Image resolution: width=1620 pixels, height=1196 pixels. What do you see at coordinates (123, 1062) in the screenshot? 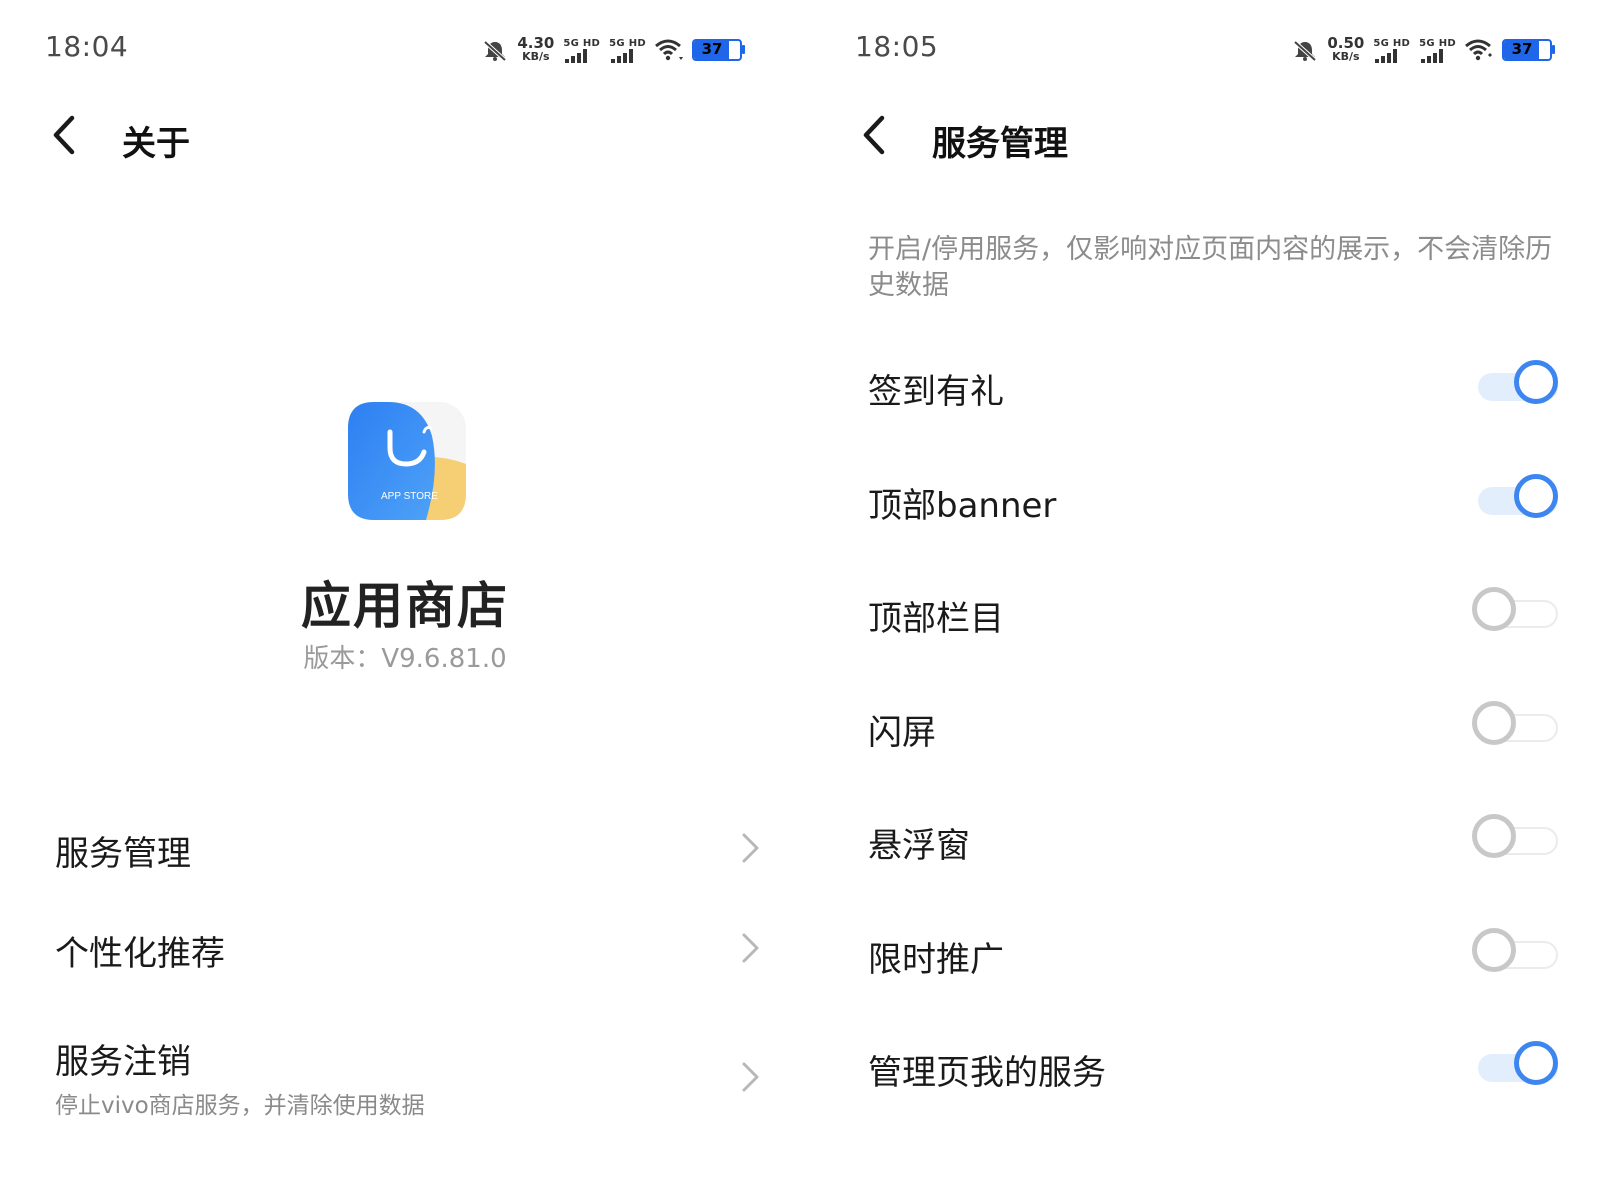
I see `menu-item-label: 服务注销` at bounding box center [123, 1062].